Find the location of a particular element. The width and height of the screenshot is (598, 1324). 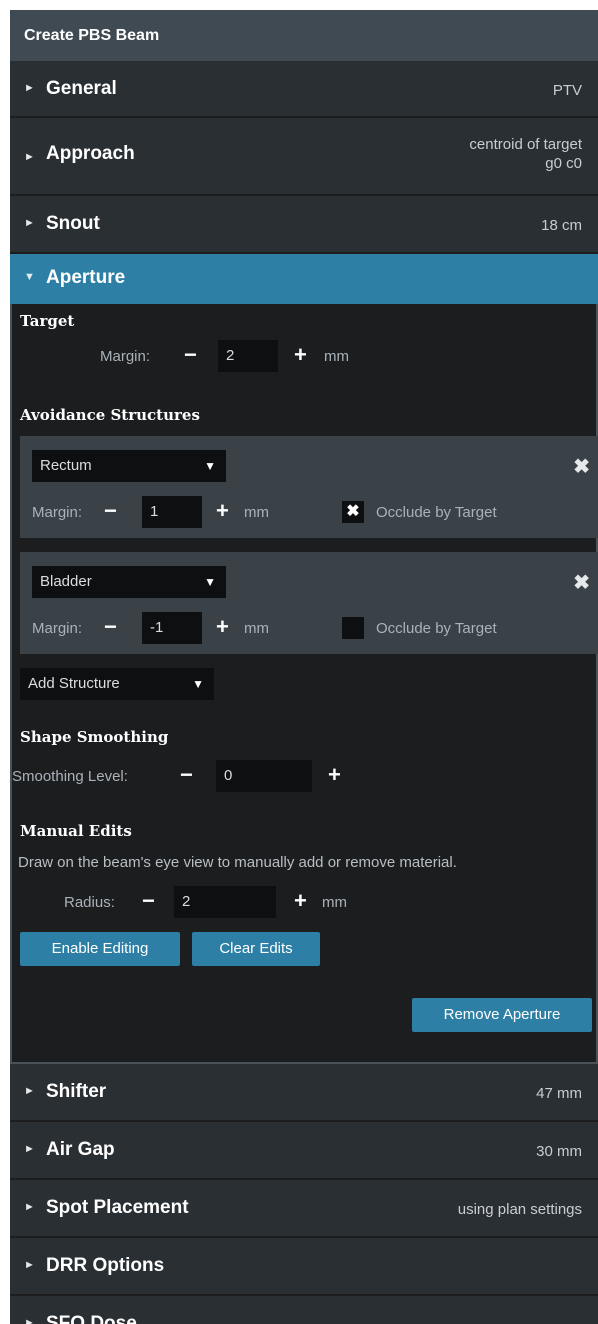

section-sfo-dose: ► SFO Dose is located at coordinates (304, 1310).